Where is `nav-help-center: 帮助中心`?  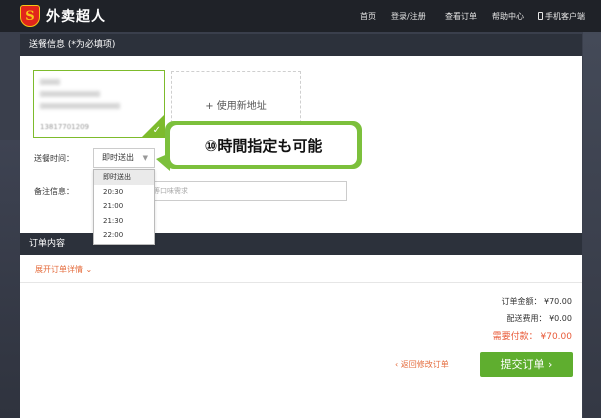
nav-help-center: 帮助中心 is located at coordinates (508, 16).